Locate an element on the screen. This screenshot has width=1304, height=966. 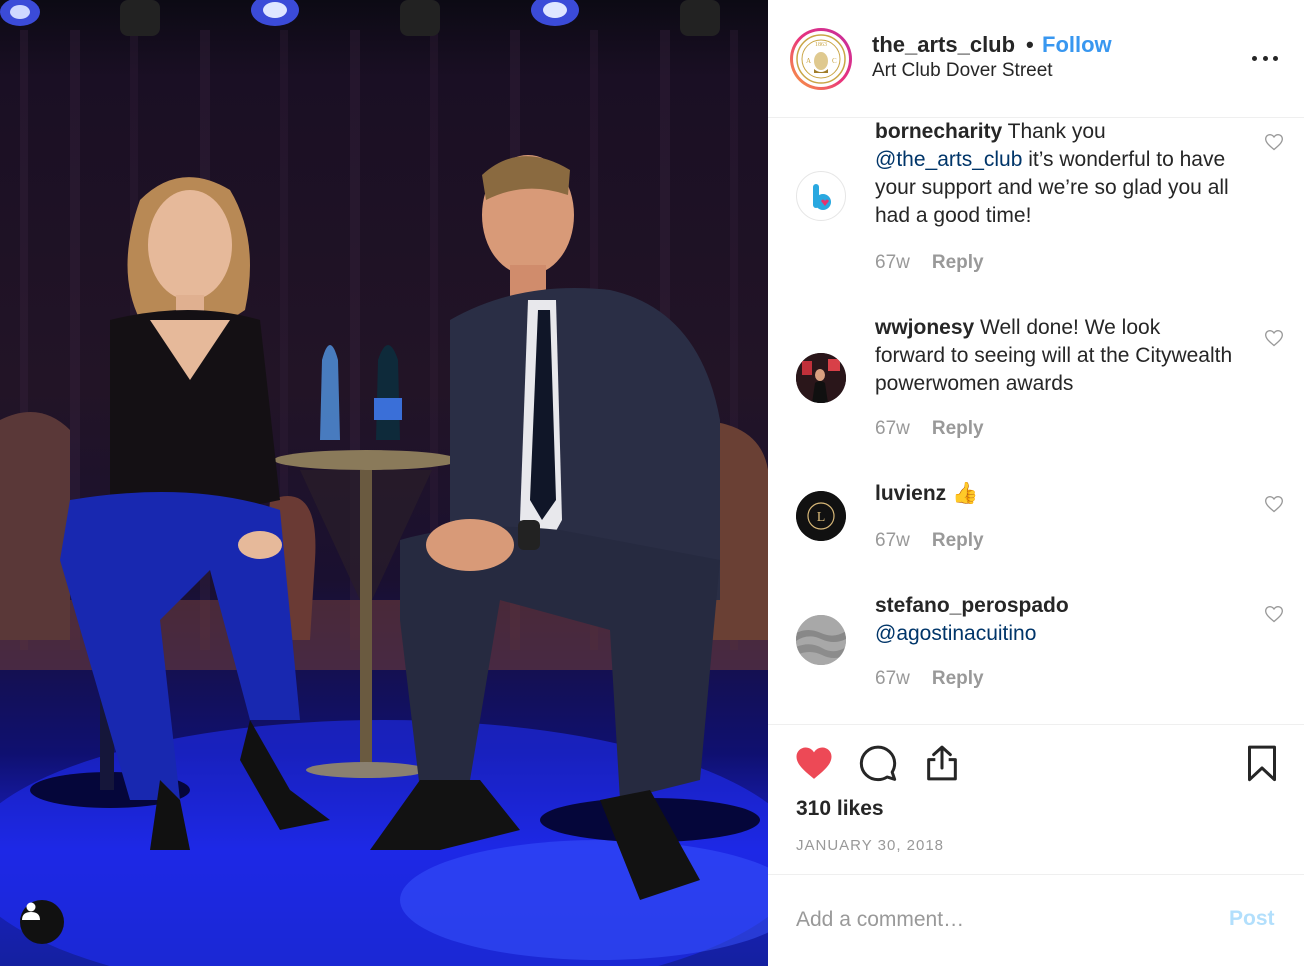
comment-bubble-icon is located at coordinates (878, 763).